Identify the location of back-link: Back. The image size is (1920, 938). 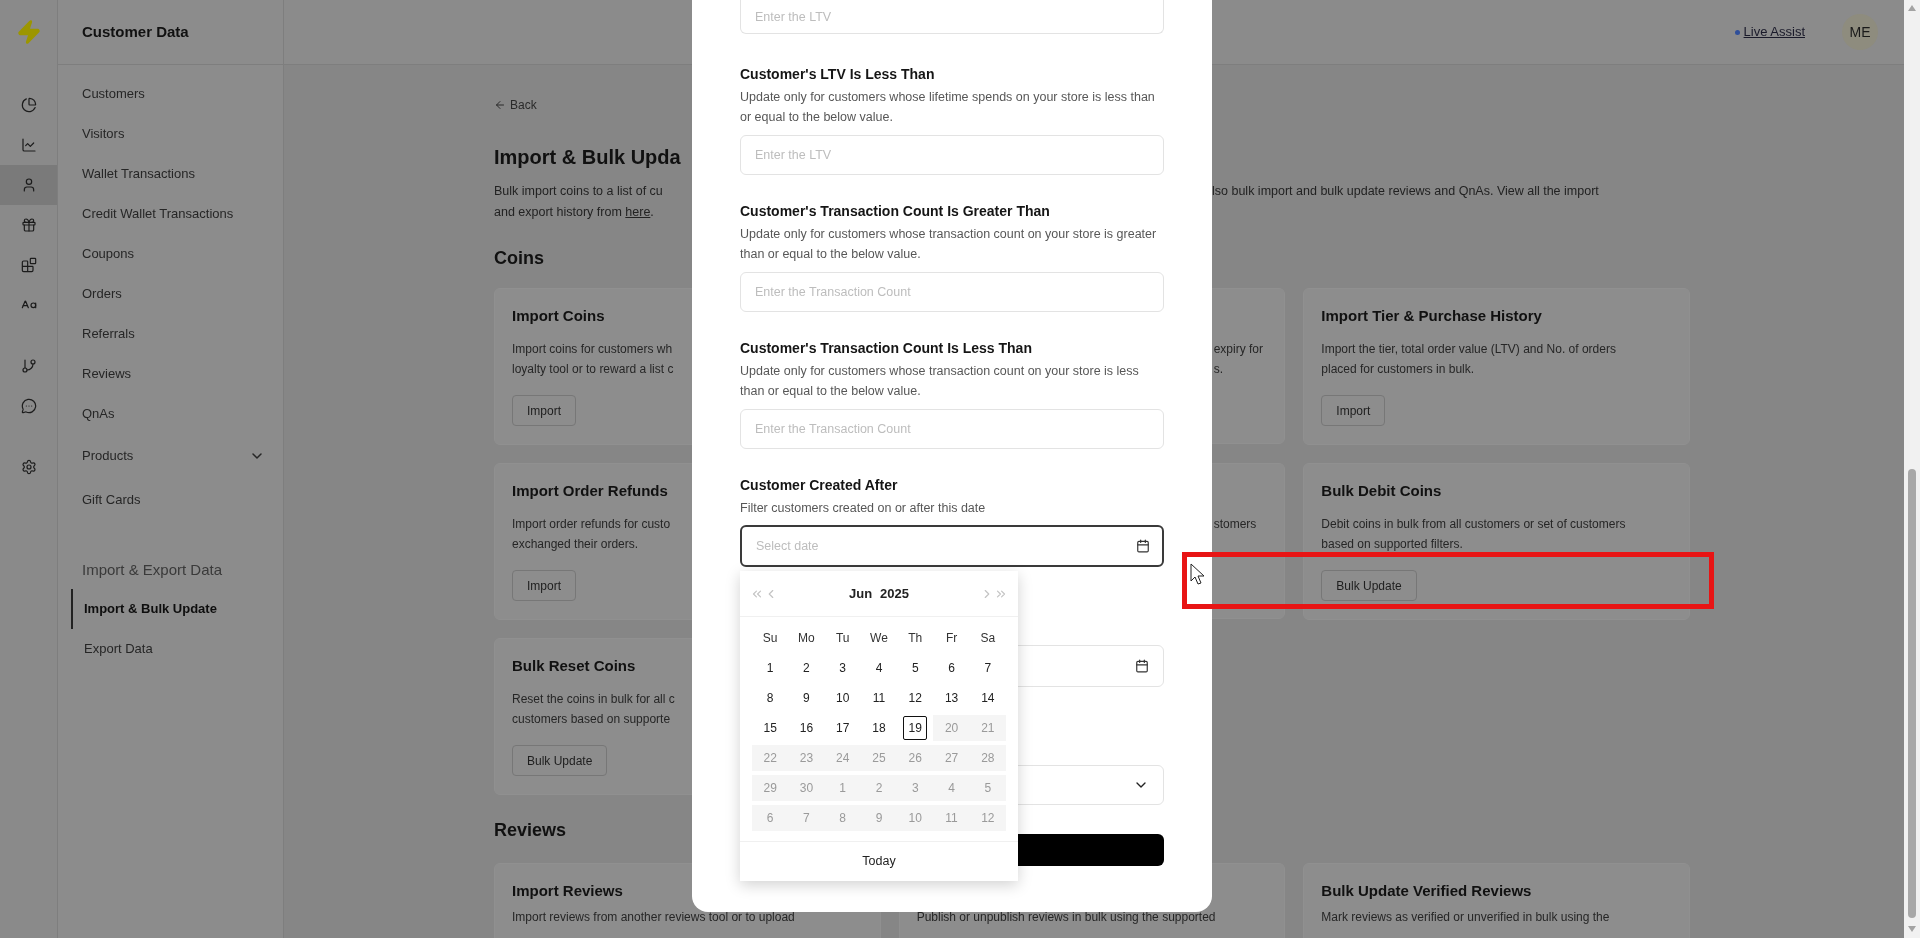
(515, 105).